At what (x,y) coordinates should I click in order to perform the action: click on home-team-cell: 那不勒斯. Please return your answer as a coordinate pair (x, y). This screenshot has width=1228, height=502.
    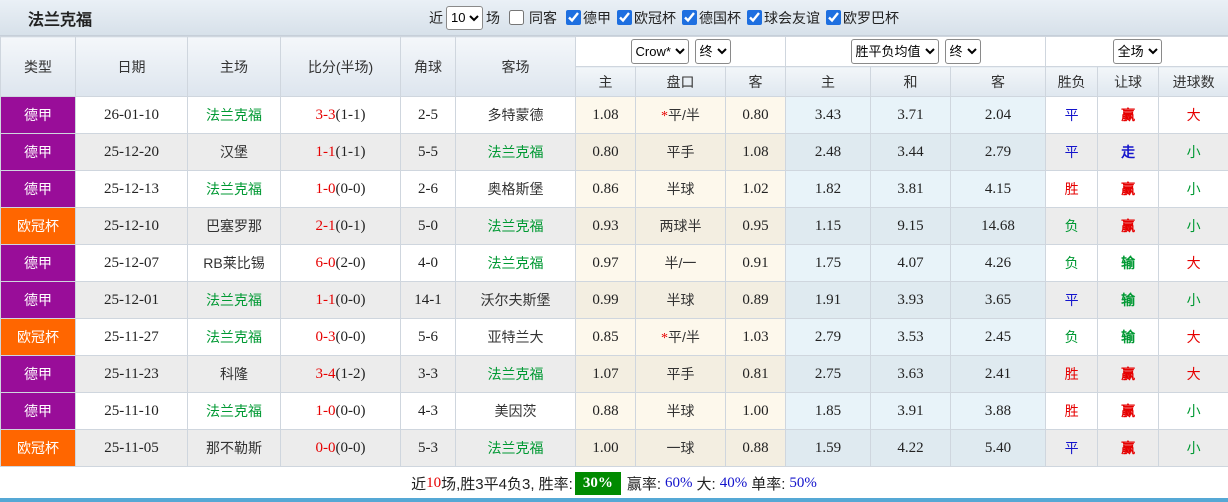
    Looking at the image, I should click on (234, 448).